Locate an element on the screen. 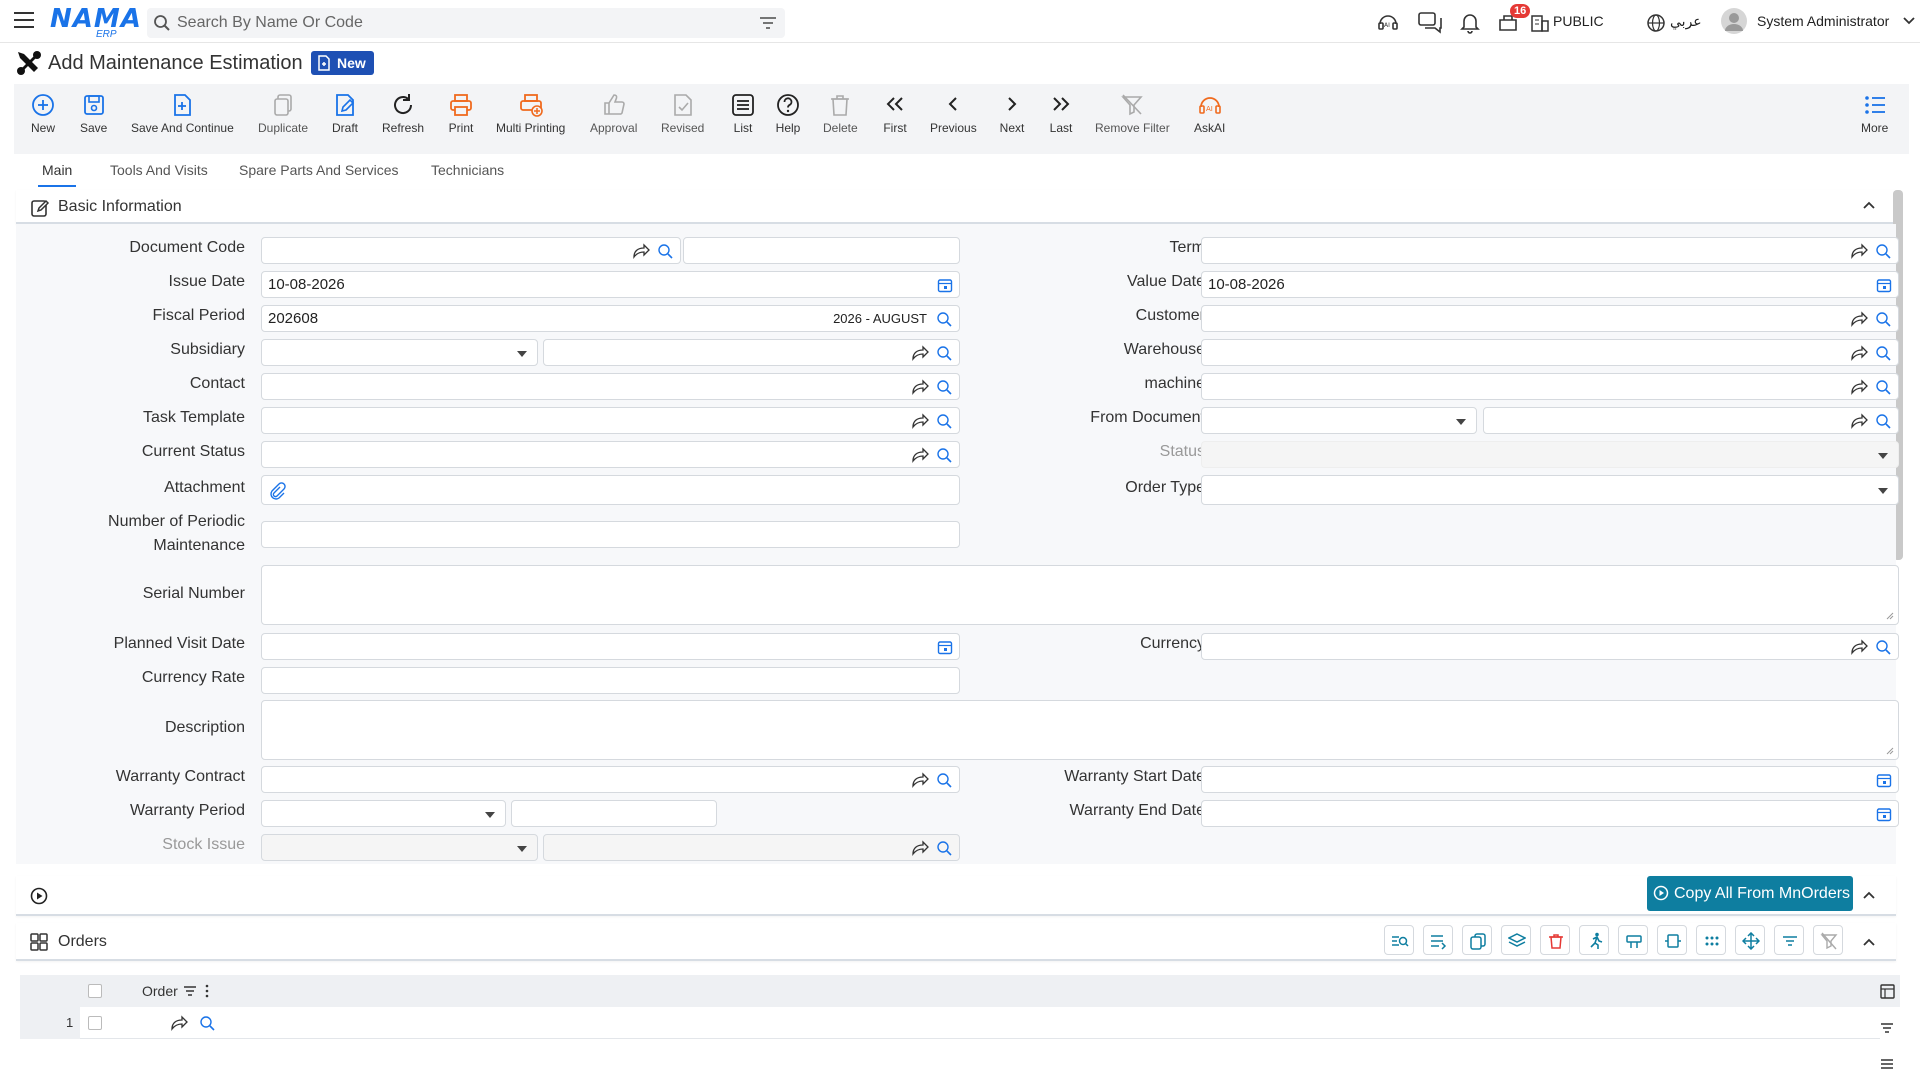 This screenshot has height=1080, width=1920. fiscal-period-input: 202608 2026 - AUGUST is located at coordinates (610, 318).